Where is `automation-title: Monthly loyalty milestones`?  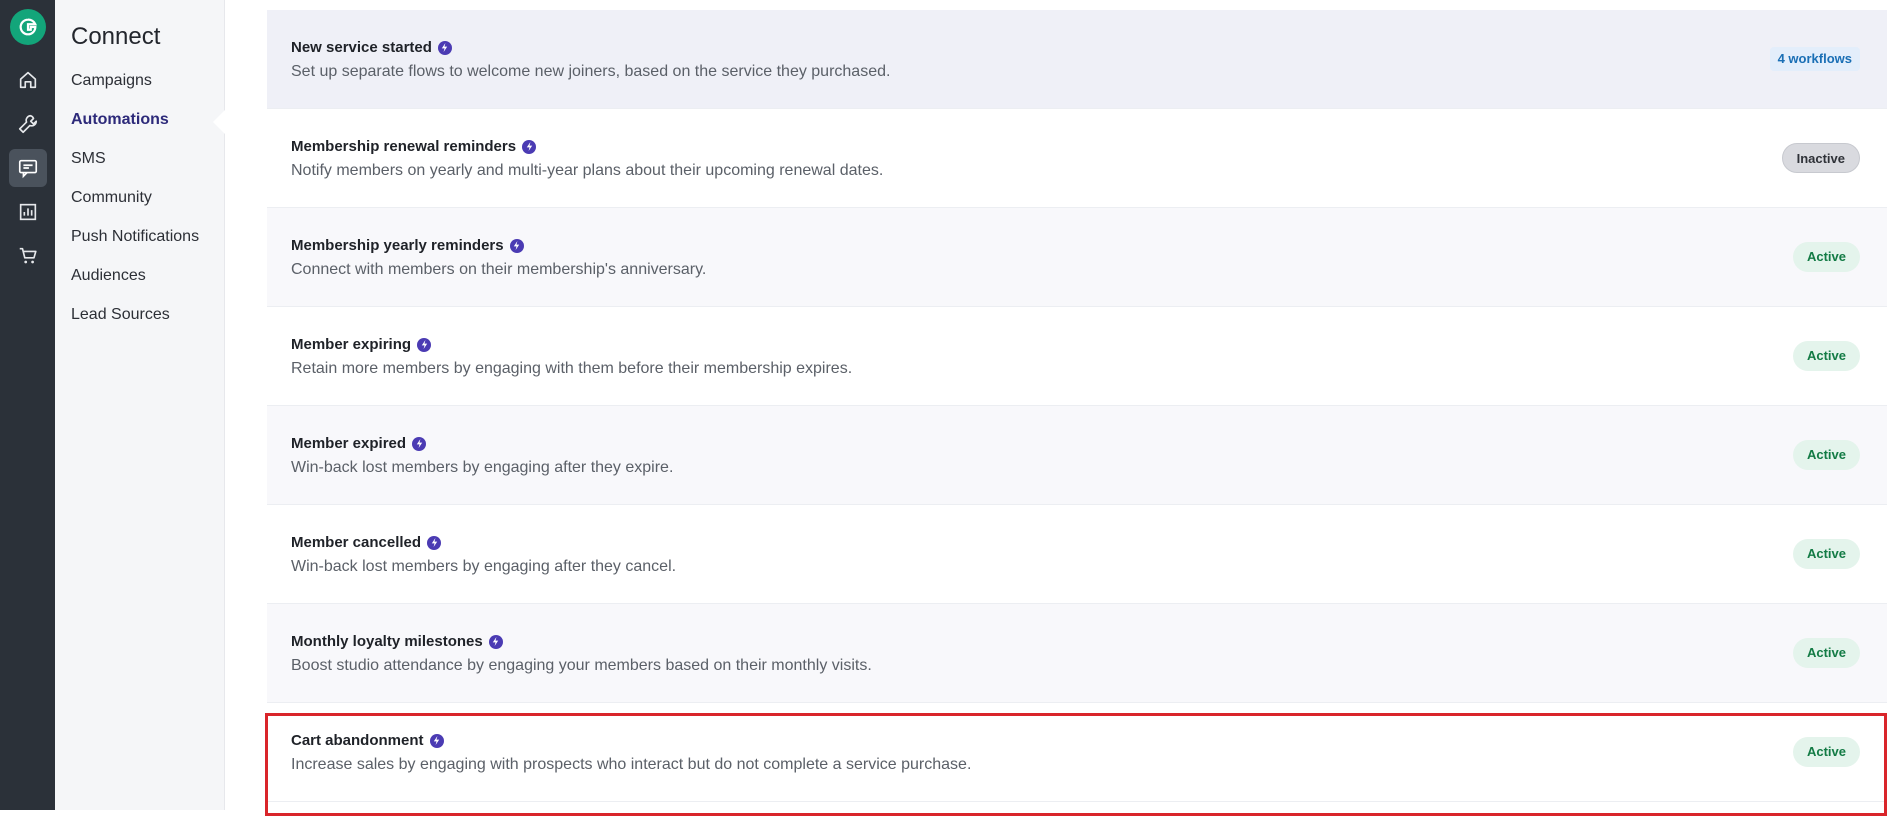 automation-title: Monthly loyalty milestones is located at coordinates (387, 641).